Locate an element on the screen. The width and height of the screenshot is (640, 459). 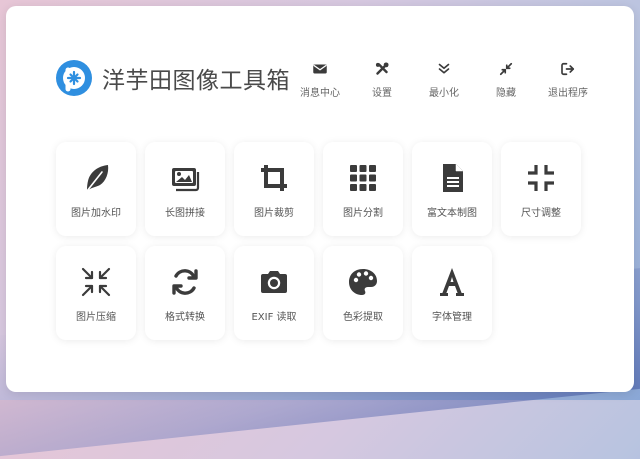
tool-split: 图片分割 is located at coordinates (363, 189).